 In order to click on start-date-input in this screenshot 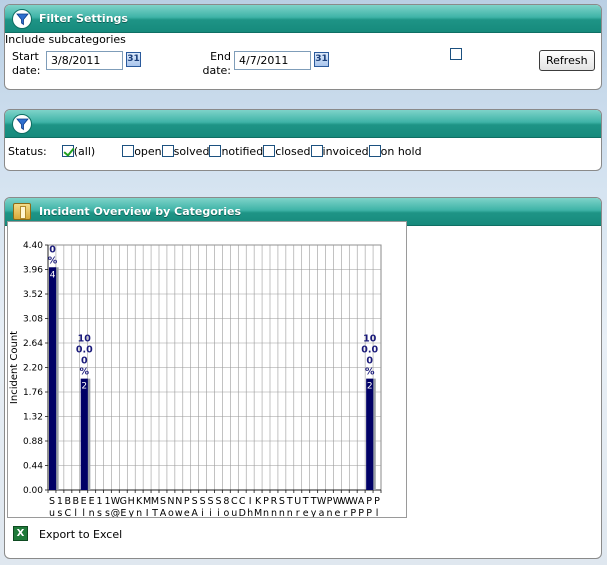, I will do `click(84, 60)`.